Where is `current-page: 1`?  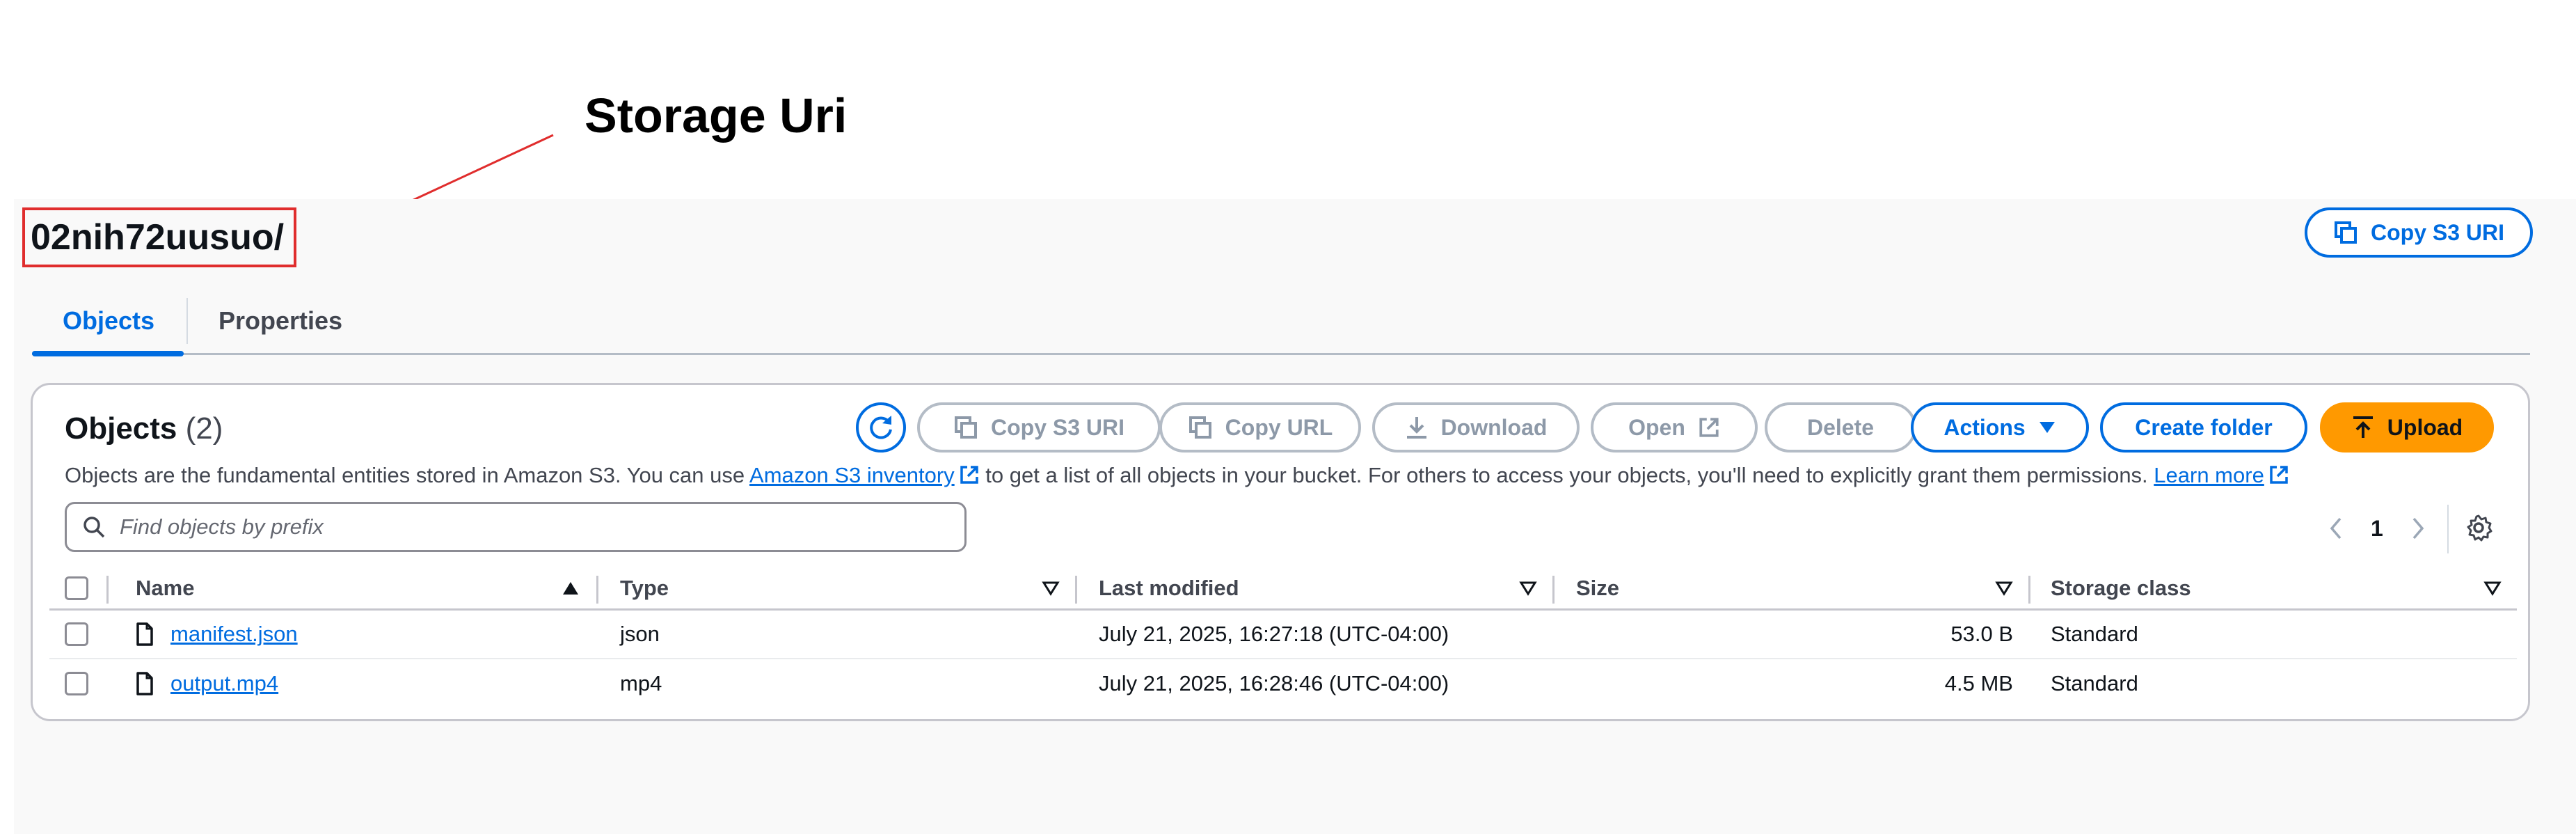
current-page: 1 is located at coordinates (2377, 529).